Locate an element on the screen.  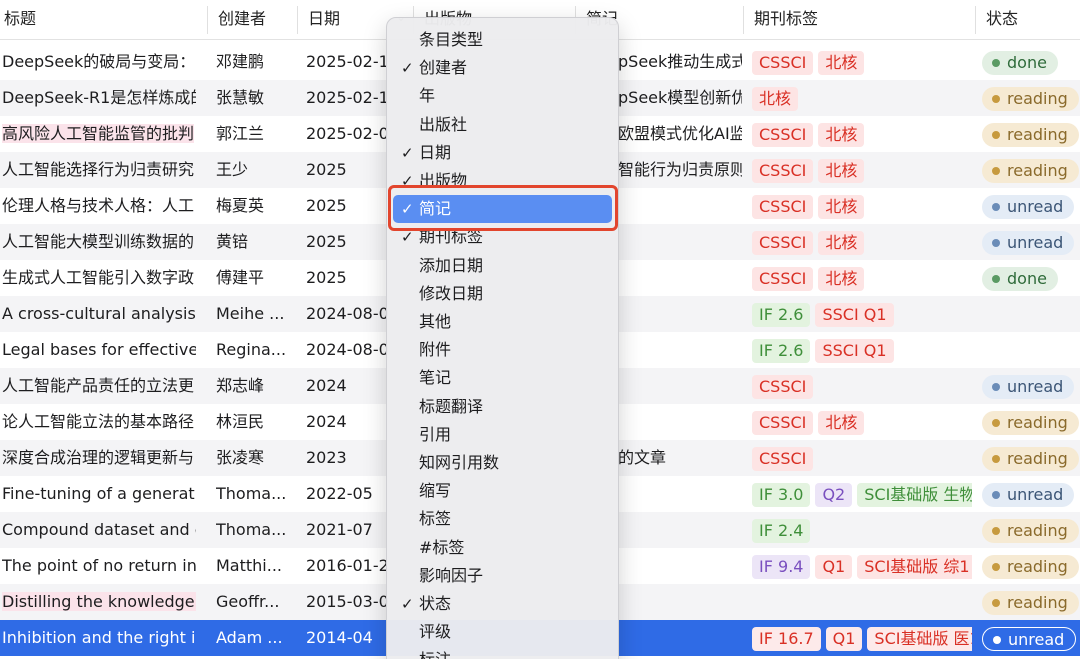
menu-item-7: ✓ 期刊标签 is located at coordinates (502, 237).